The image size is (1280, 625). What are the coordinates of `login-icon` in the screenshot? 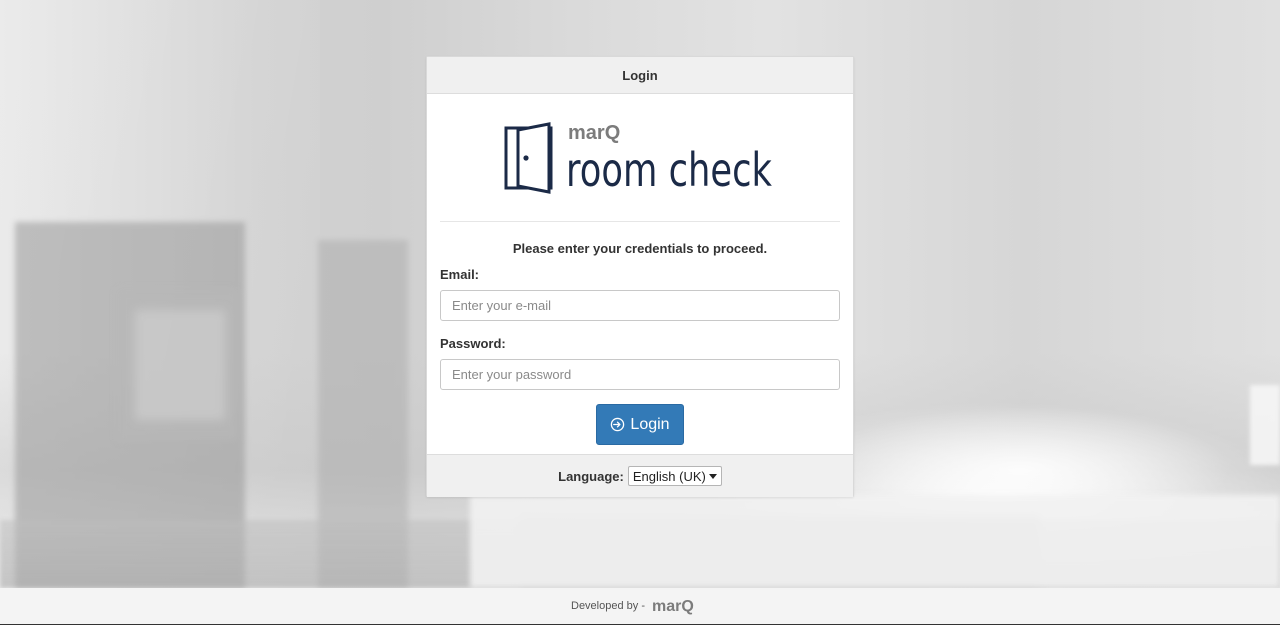 It's located at (618, 424).